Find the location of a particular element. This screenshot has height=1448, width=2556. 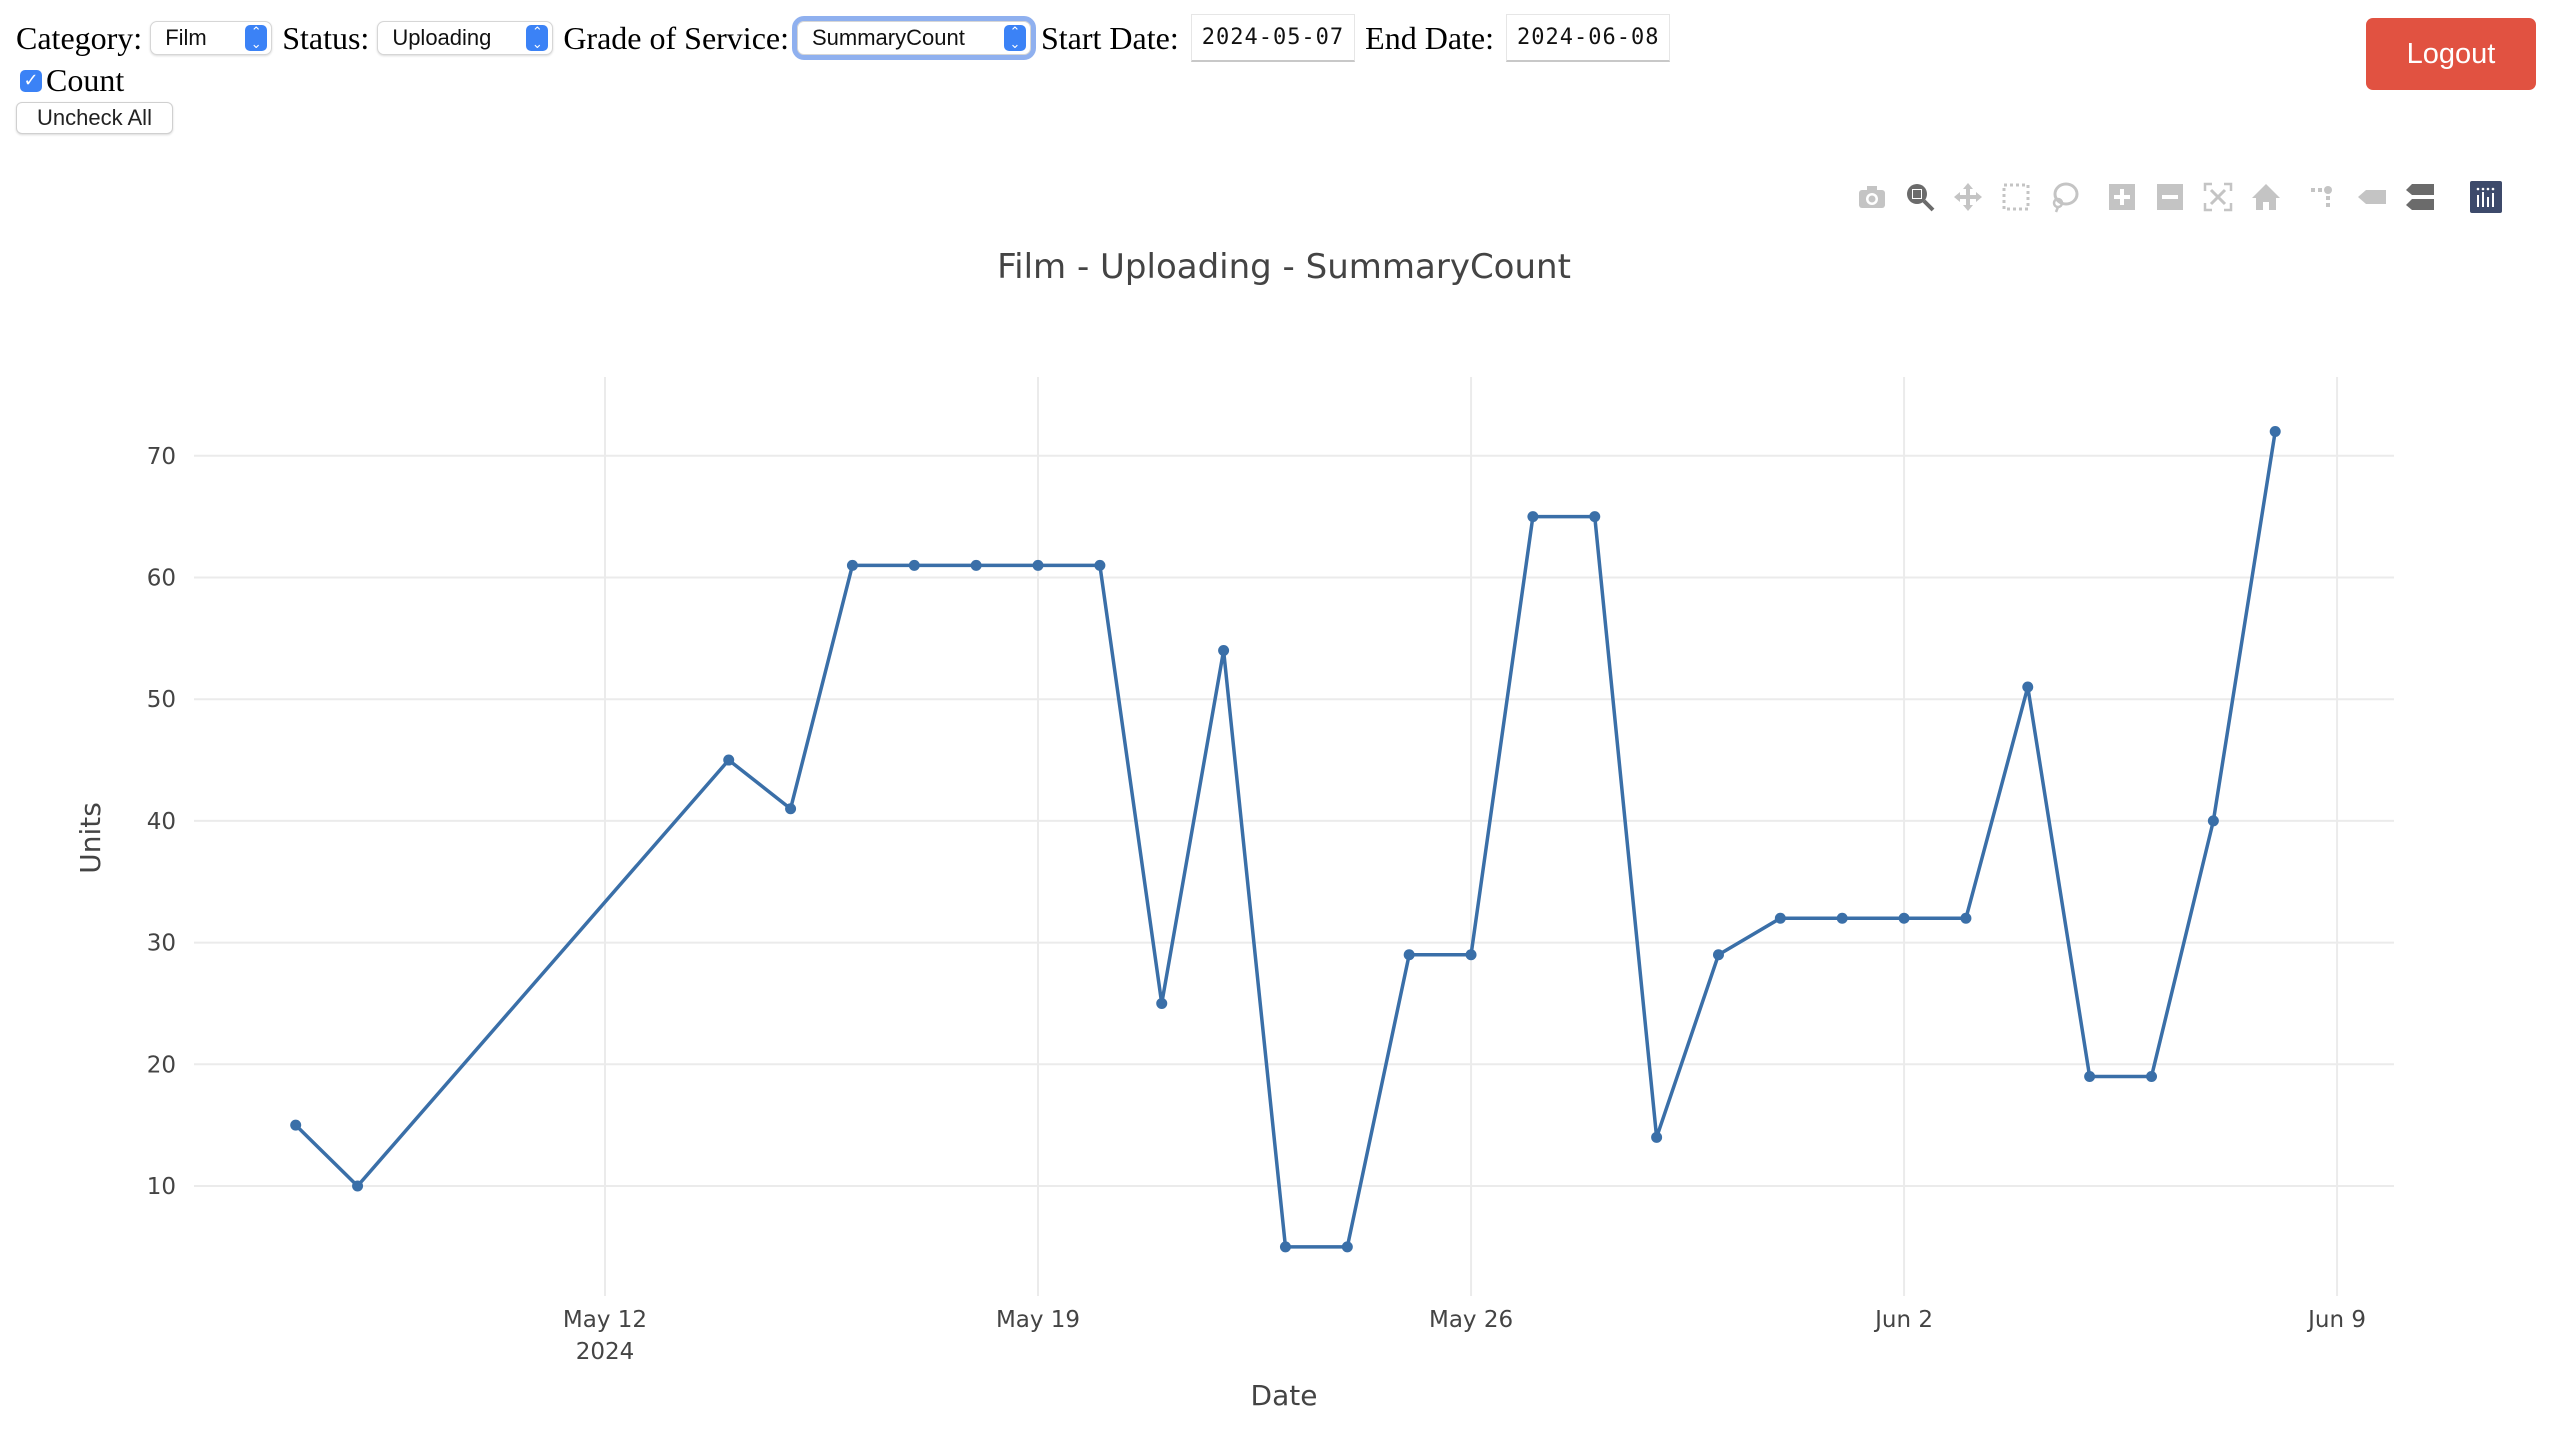

x-tick-label: May 12 is located at coordinates (605, 1320).